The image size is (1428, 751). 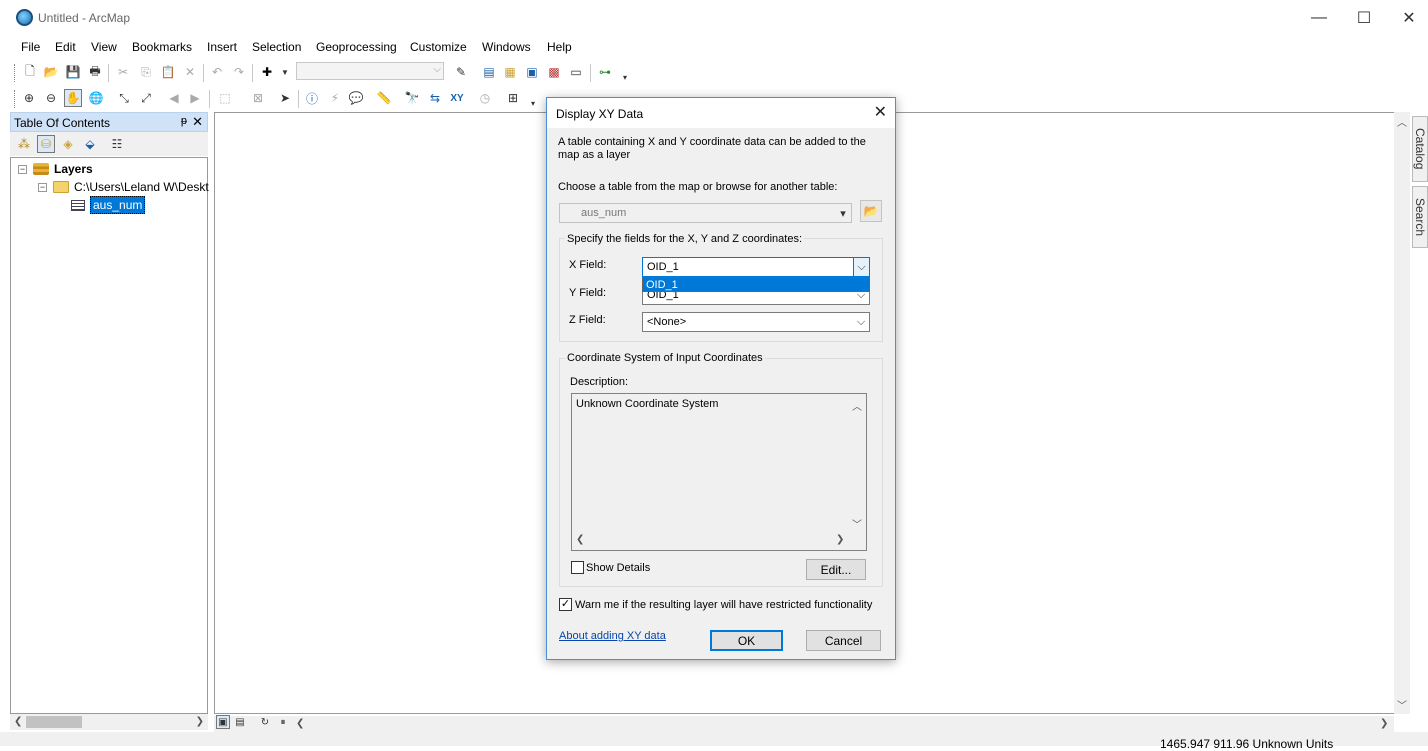 What do you see at coordinates (68, 144) in the screenshot?
I see `list-by-visibility-icon: ◈` at bounding box center [68, 144].